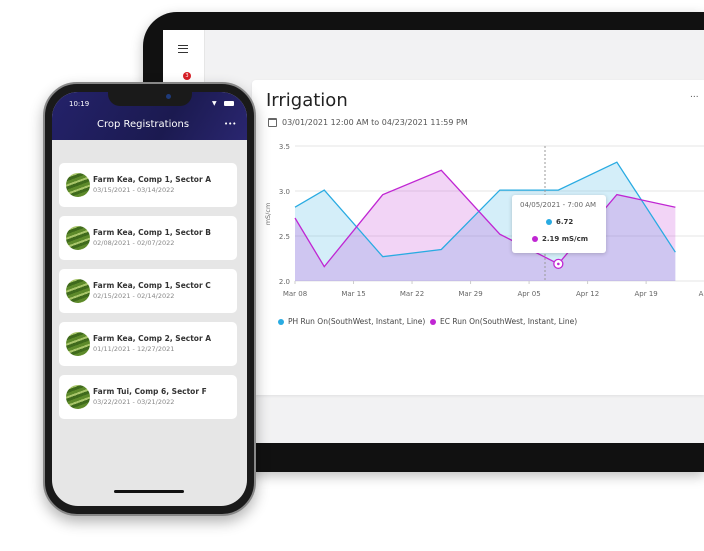 The width and height of the screenshot is (704, 551). What do you see at coordinates (79, 104) in the screenshot?
I see `status-time: 10:19` at bounding box center [79, 104].